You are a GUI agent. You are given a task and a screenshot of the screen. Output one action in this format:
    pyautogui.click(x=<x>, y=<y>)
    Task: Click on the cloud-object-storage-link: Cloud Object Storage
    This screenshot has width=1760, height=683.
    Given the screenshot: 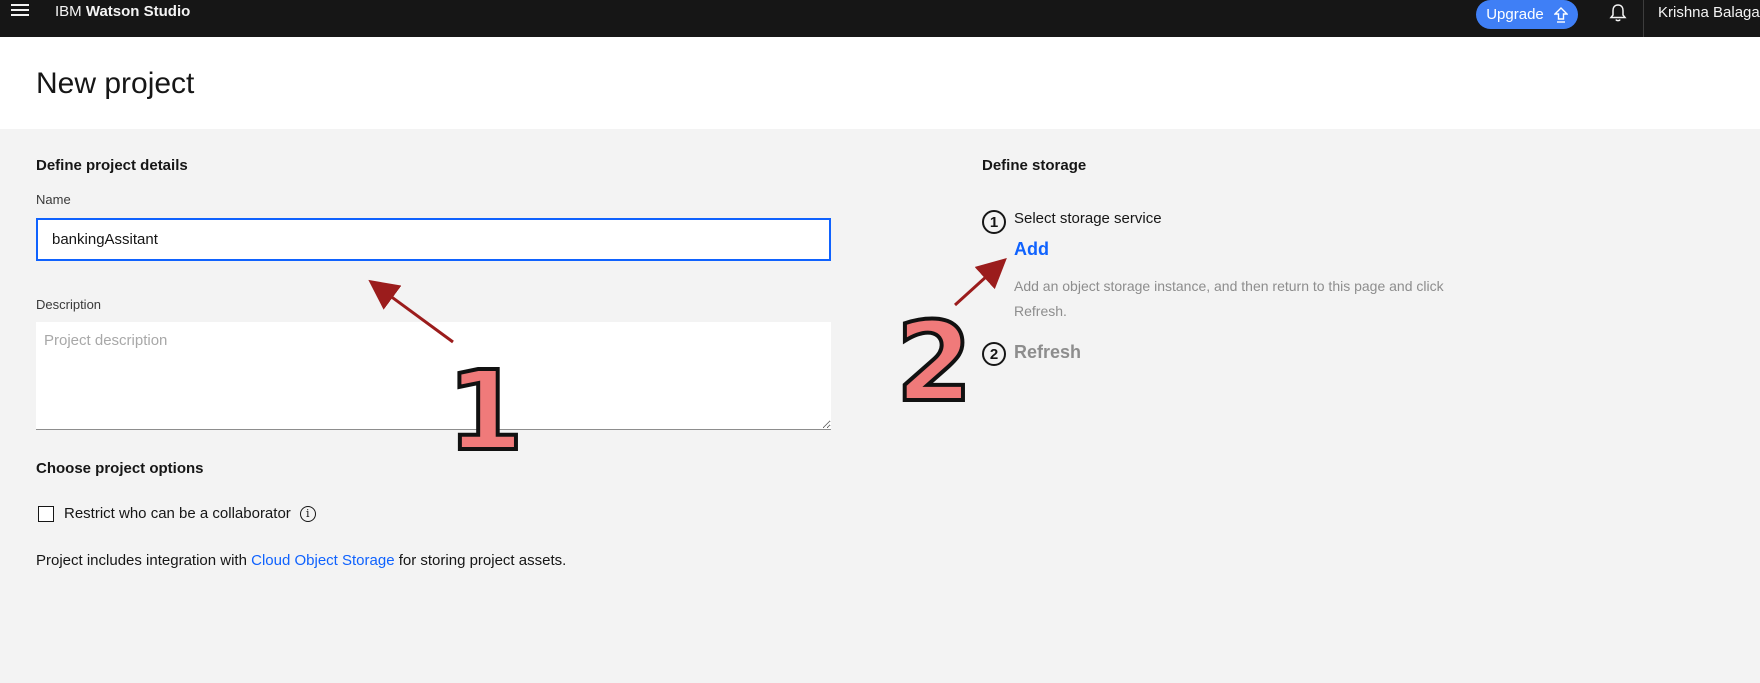 What is the action you would take?
    pyautogui.click(x=322, y=560)
    